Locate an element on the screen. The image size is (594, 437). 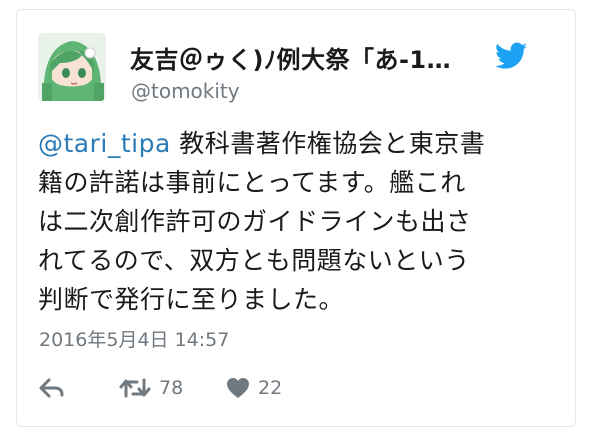
tweet-text-line: 教科書著作権協会と東京書 is located at coordinates (328, 143).